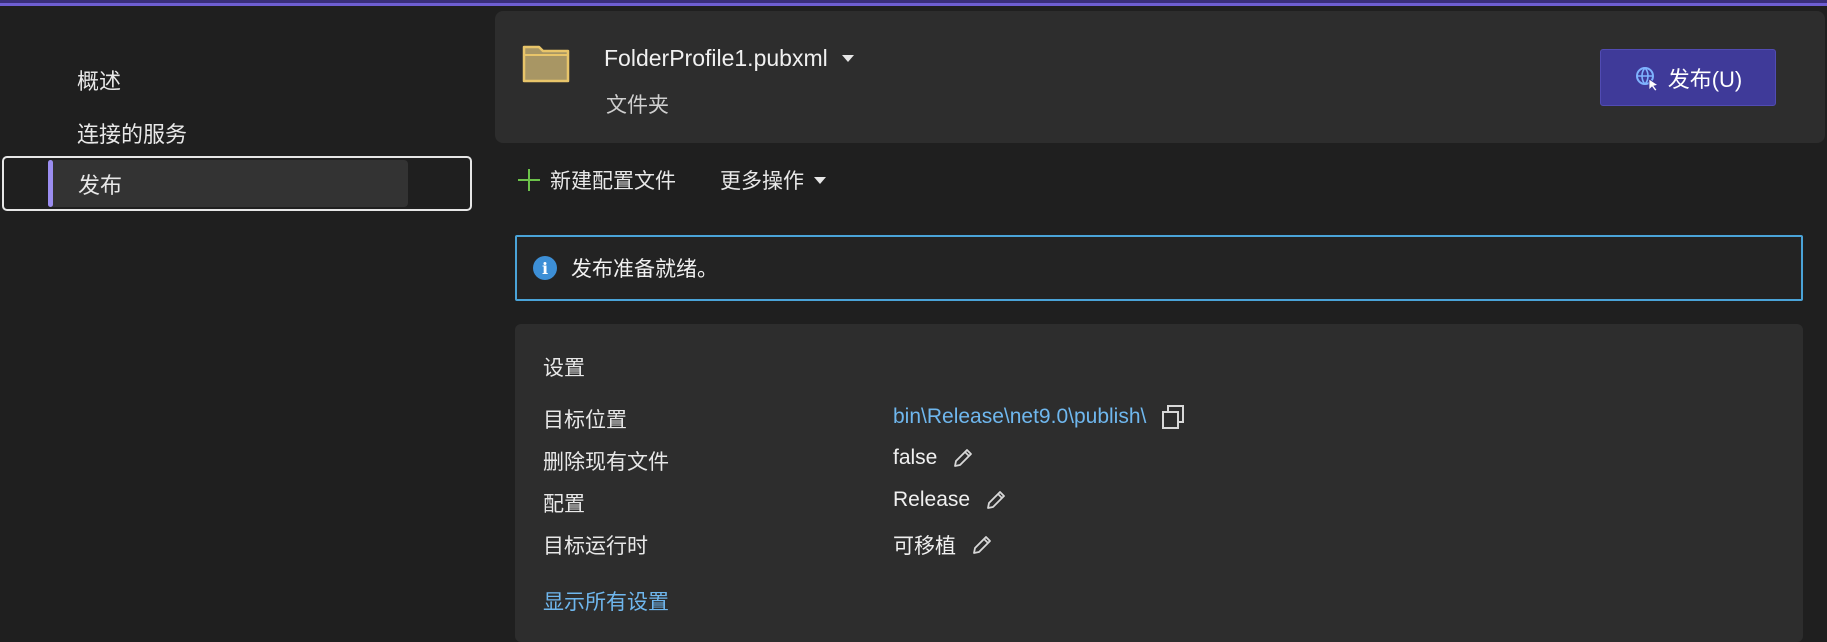 The width and height of the screenshot is (1827, 642). I want to click on edit-delete-existing-button, so click(963, 458).